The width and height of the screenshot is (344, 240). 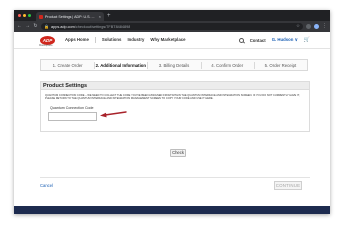 What do you see at coordinates (102, 26) in the screenshot?
I see `url-path: /checkout/settings/7FBT8484898` at bounding box center [102, 26].